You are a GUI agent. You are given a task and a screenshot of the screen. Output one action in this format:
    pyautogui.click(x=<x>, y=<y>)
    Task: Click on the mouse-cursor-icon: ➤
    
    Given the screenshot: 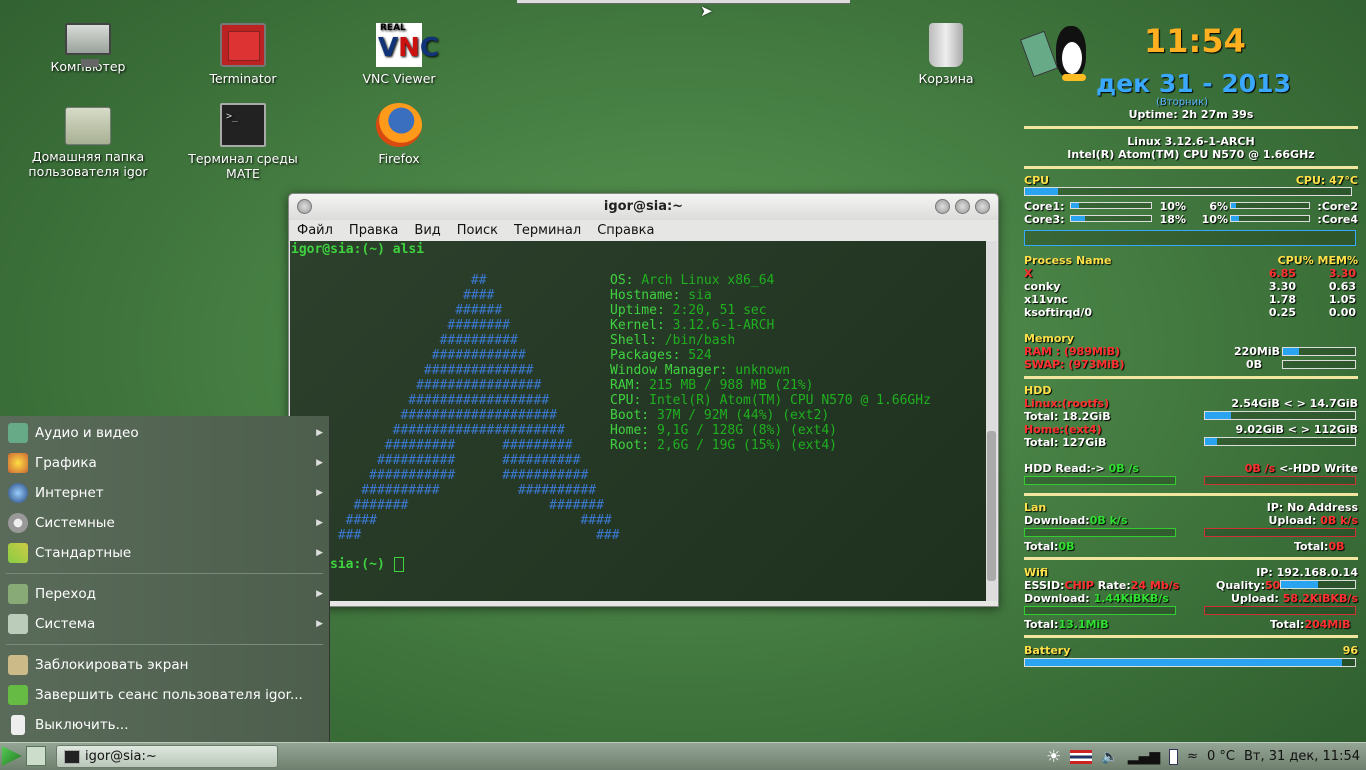 What is the action you would take?
    pyautogui.click(x=706, y=11)
    